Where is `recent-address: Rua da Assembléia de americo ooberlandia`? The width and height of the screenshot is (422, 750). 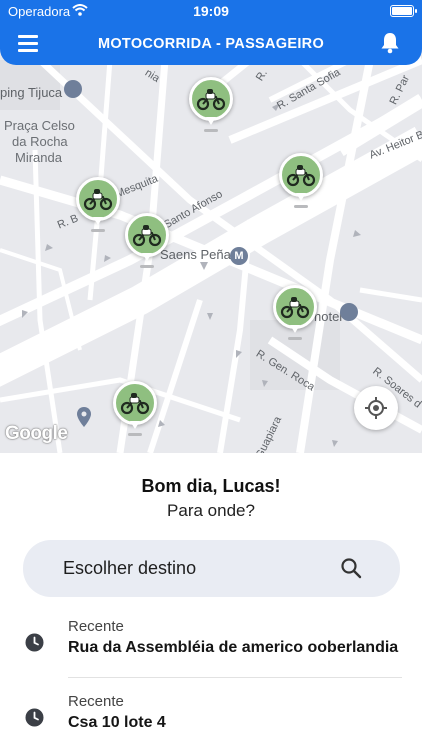
recent-address: Rua da Assembléia de americo ooberlandia is located at coordinates (233, 647).